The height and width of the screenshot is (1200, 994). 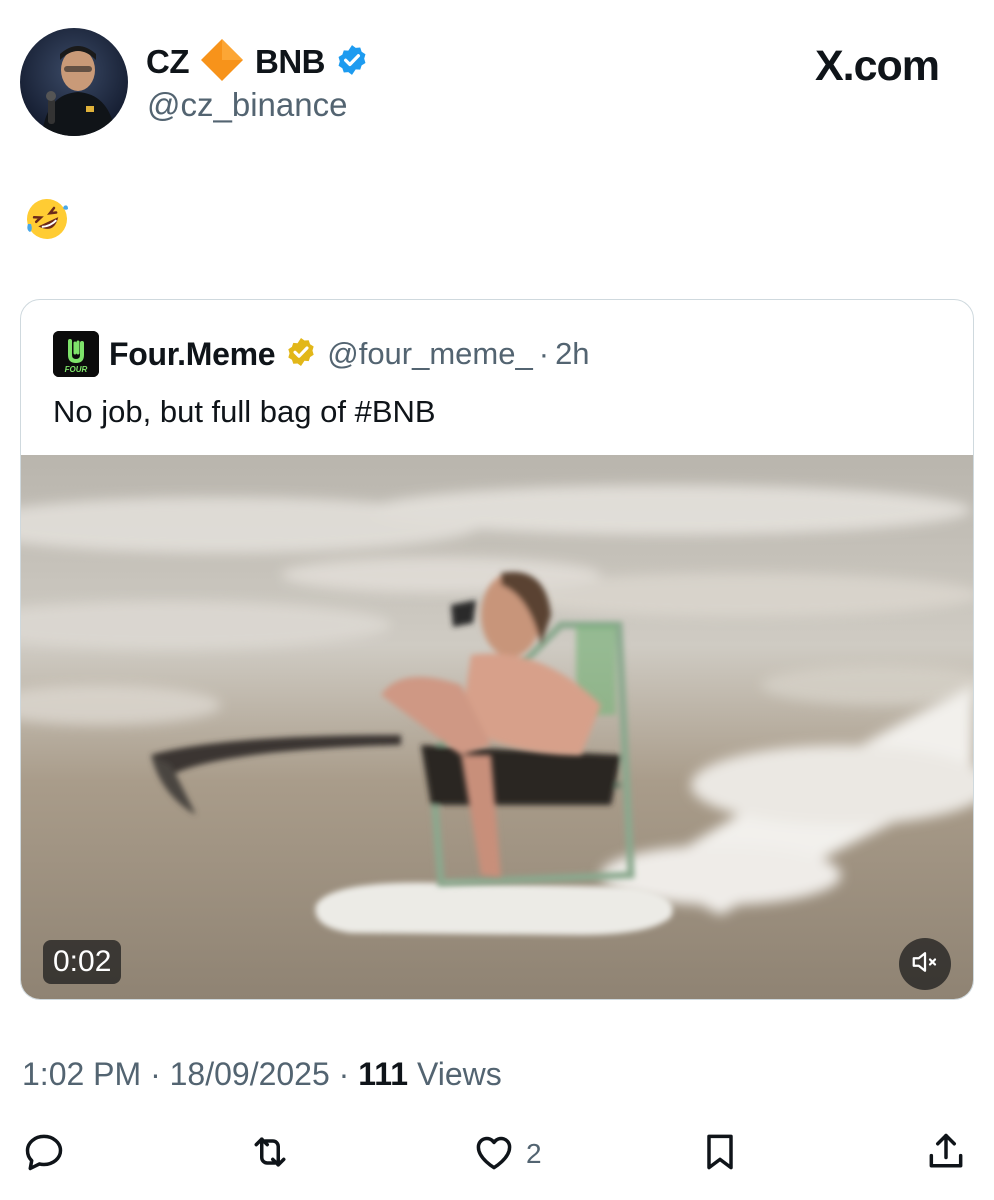 What do you see at coordinates (572, 354) in the screenshot?
I see `quote-timestamp: 2h` at bounding box center [572, 354].